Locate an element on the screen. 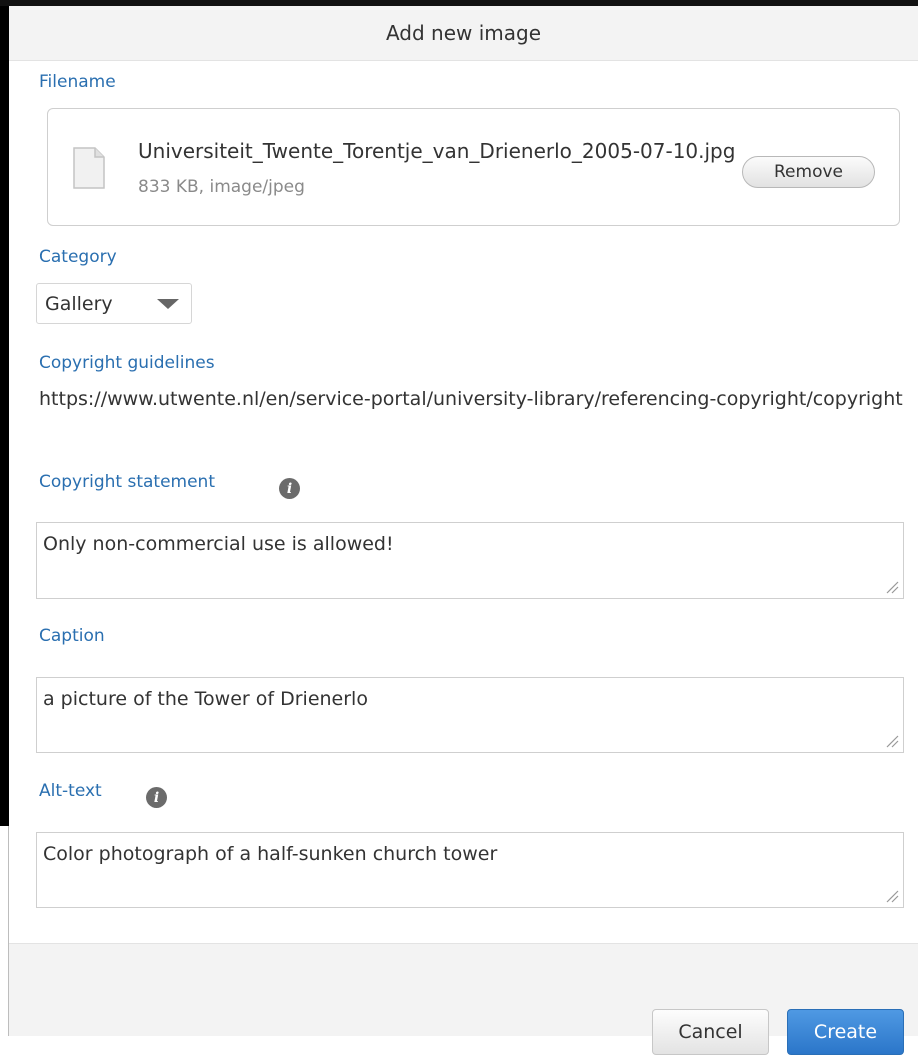 Image resolution: width=918 pixels, height=1055 pixels. category-select: Gallery is located at coordinates (114, 303).